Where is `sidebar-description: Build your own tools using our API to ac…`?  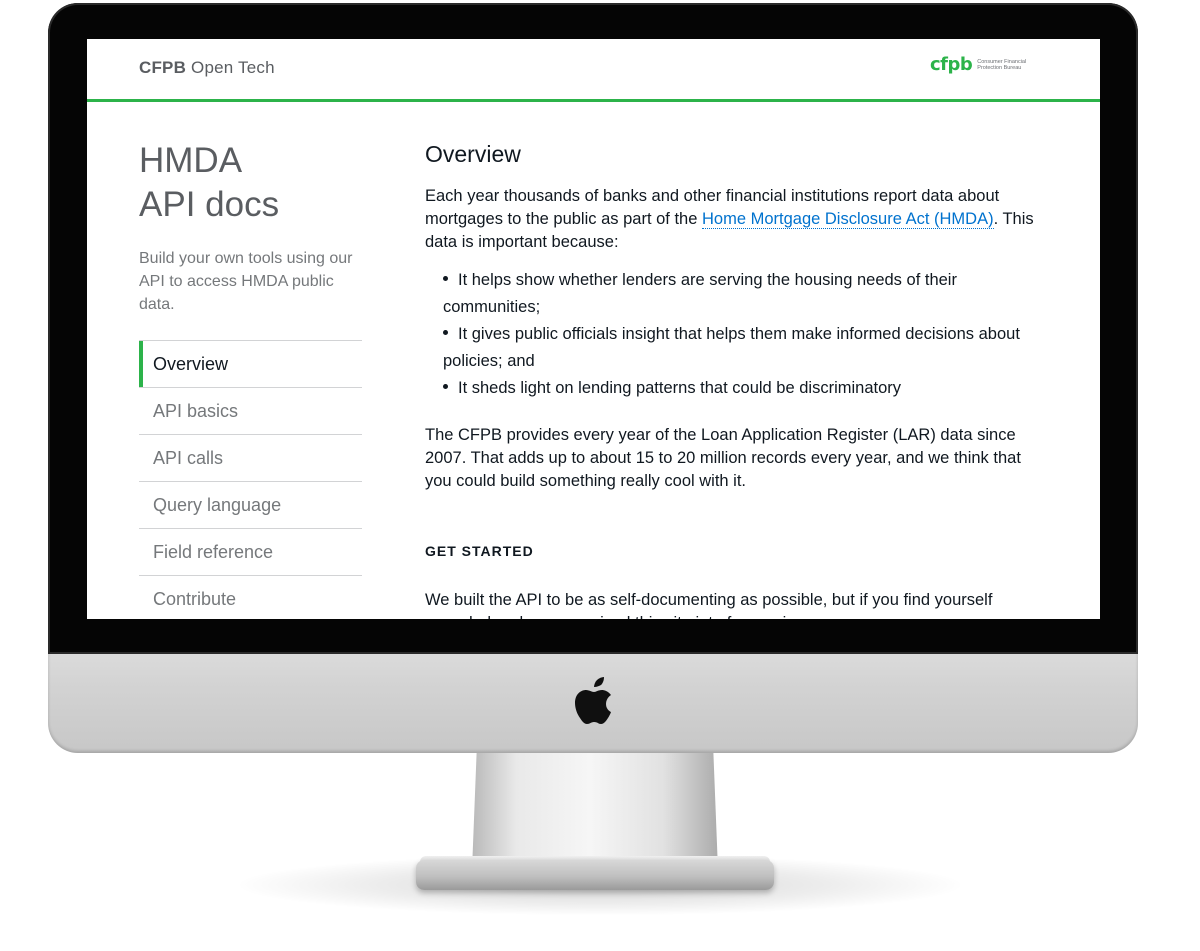
sidebar-description: Build your own tools using our API to ac… is located at coordinates (246, 281).